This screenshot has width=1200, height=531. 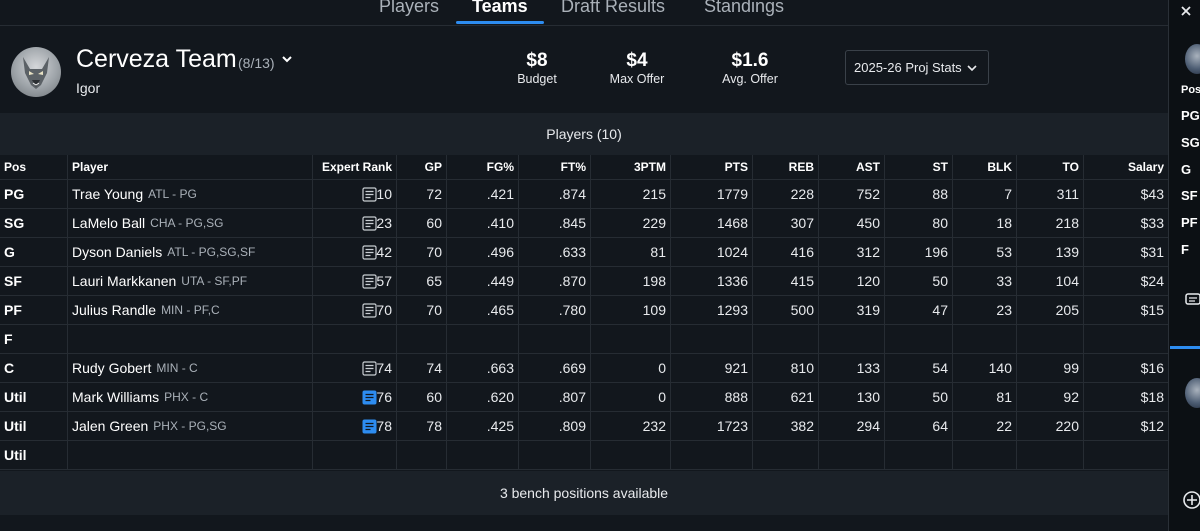 What do you see at coordinates (500, 8) in the screenshot?
I see `tab-teams: Teams` at bounding box center [500, 8].